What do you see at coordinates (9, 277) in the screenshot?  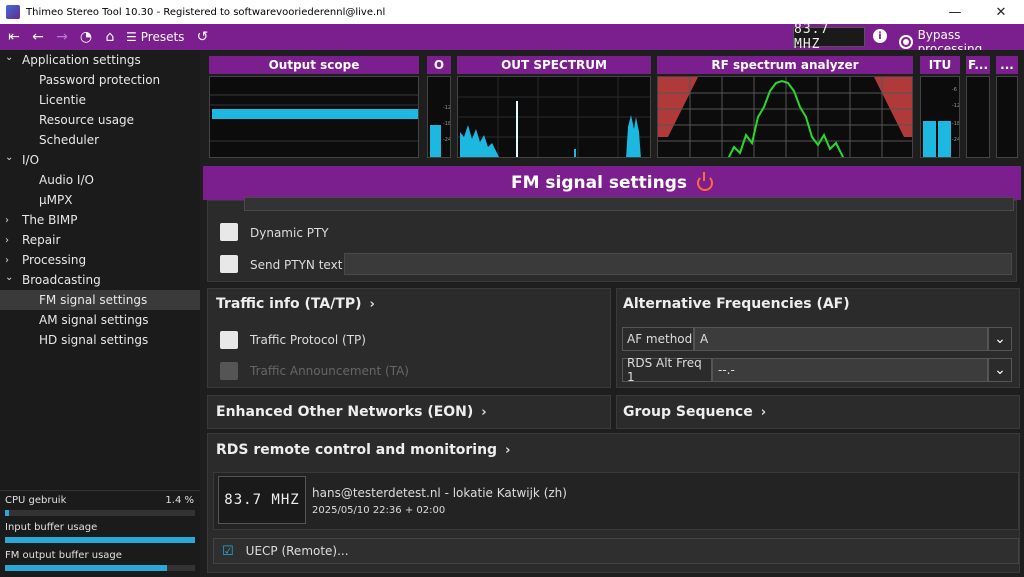 I see `chevron-down-icon: ⌄` at bounding box center [9, 277].